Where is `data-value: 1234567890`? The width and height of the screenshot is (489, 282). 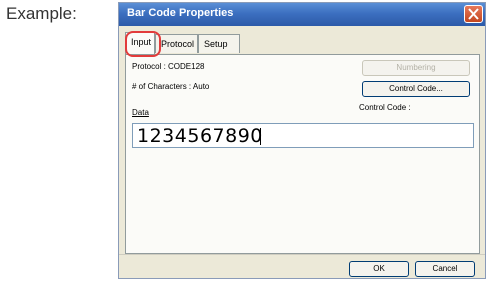 data-value: 1234567890 is located at coordinates (200, 136).